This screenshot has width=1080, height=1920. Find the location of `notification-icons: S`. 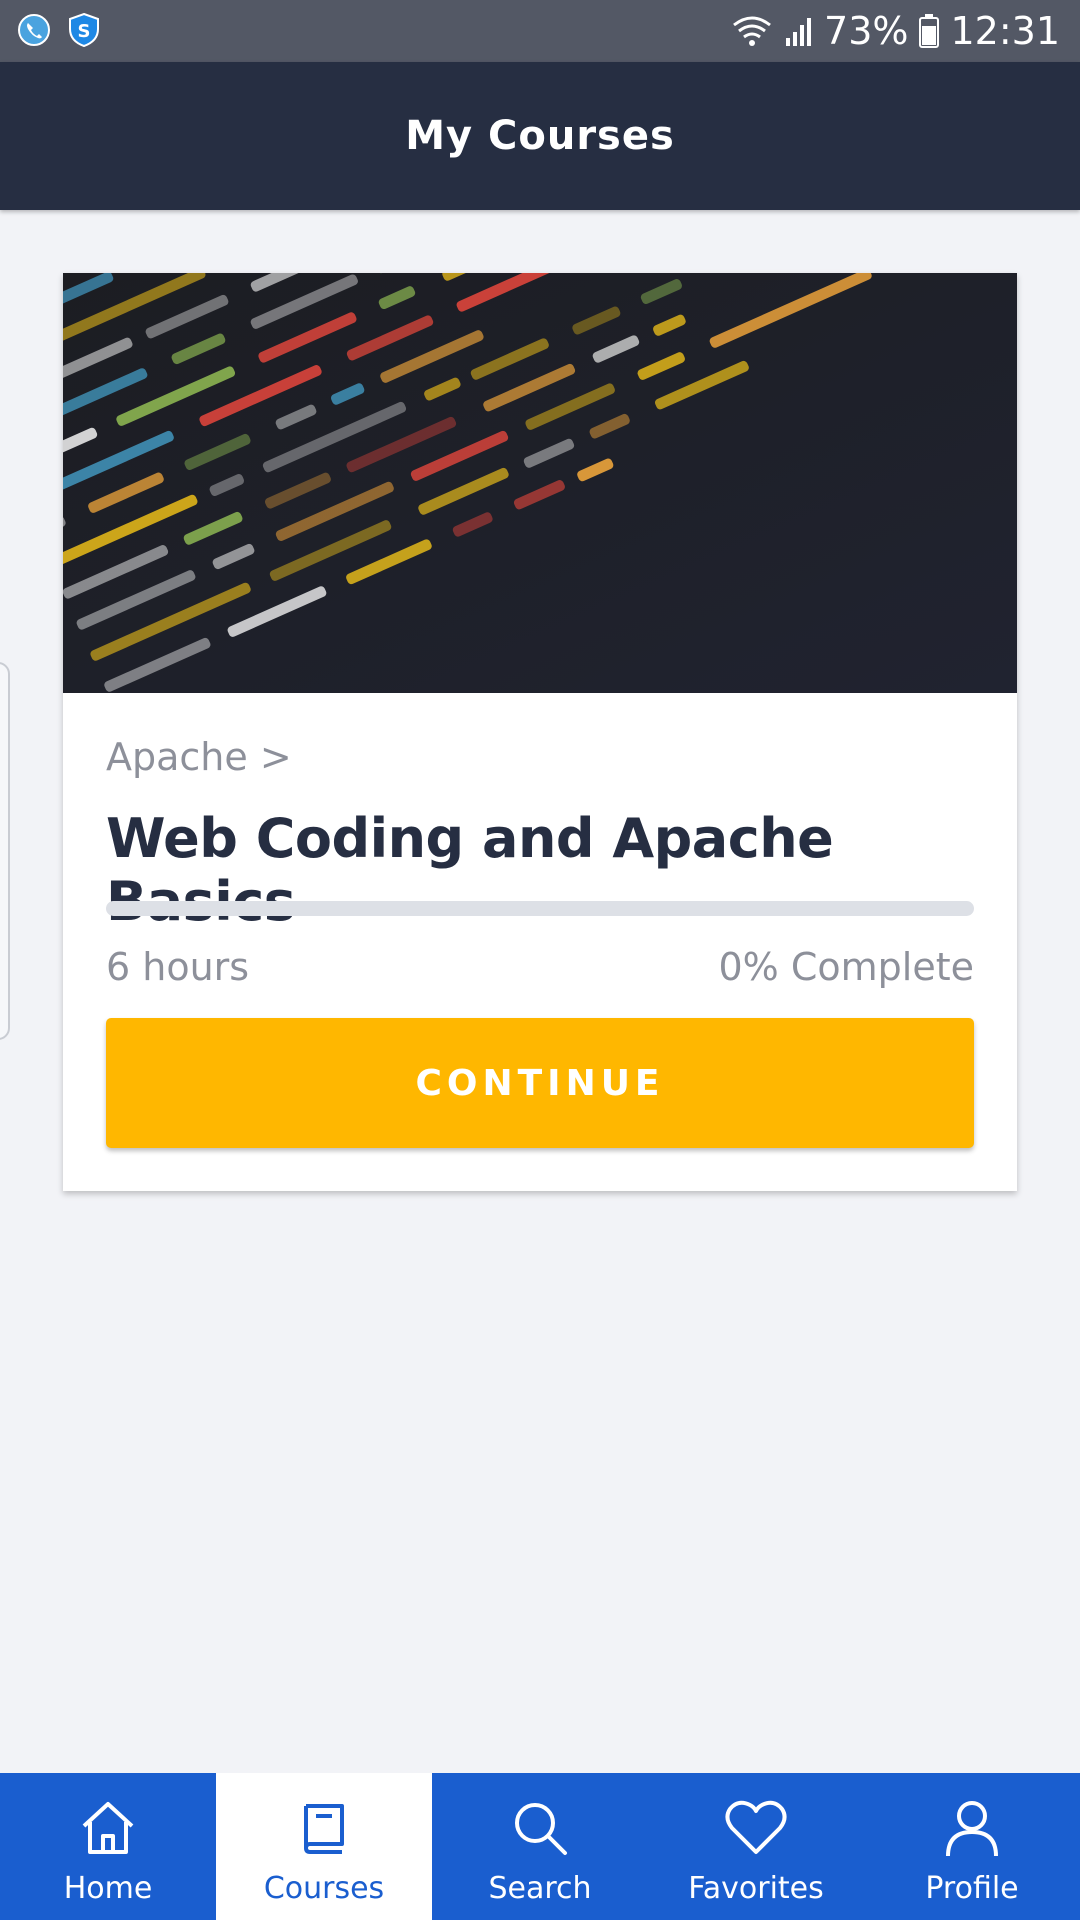

notification-icons: S is located at coordinates (59, 30).